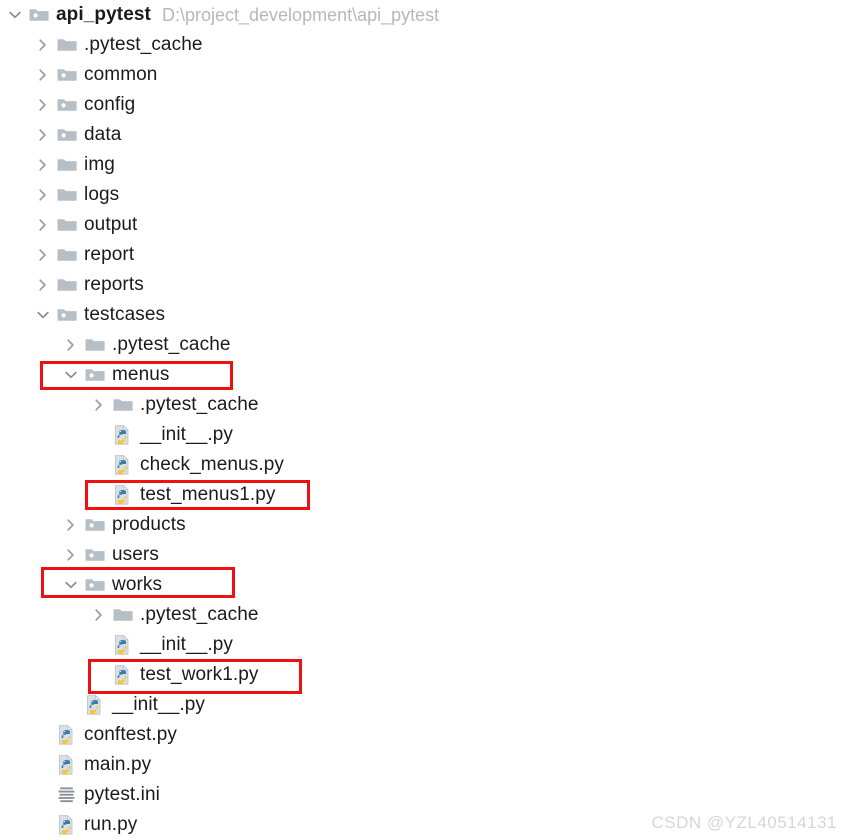 This screenshot has height=840, width=849. Describe the element at coordinates (424, 675) in the screenshot. I see `tree-row-test_work1: test_work1.py` at that location.